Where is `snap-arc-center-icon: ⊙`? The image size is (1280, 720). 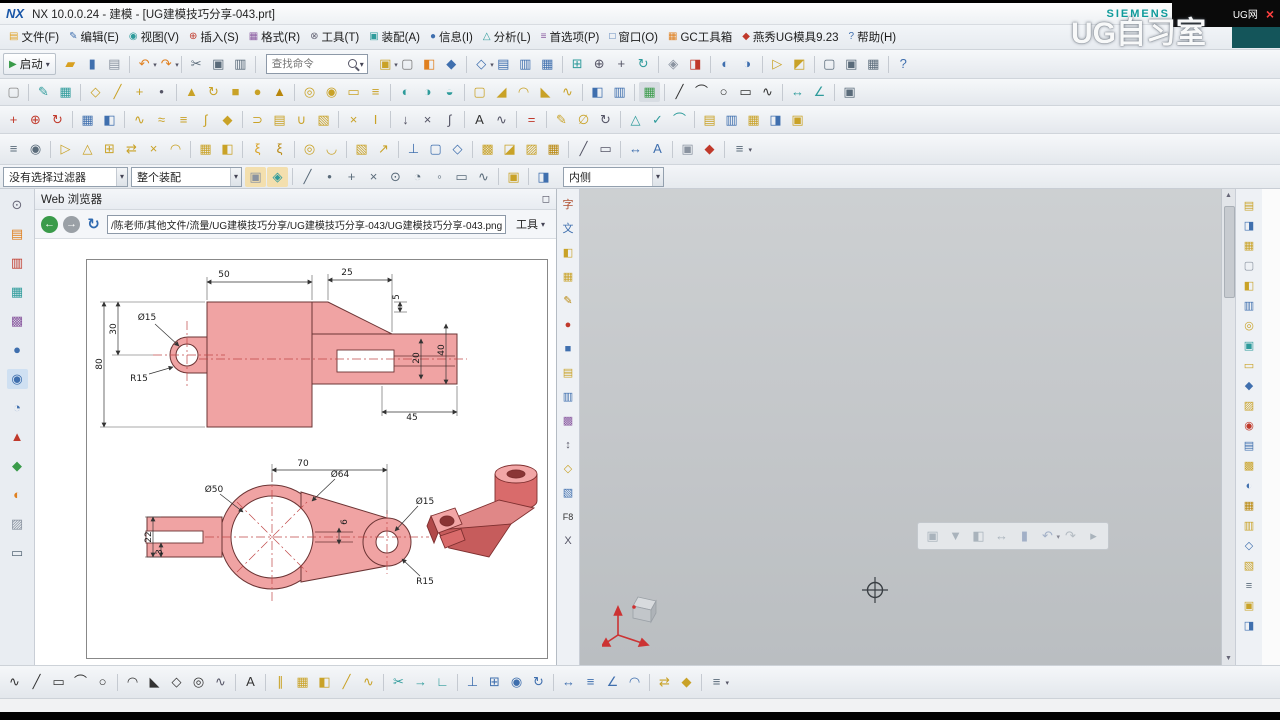
snap-arc-center-icon: ⊙ is located at coordinates (395, 177).